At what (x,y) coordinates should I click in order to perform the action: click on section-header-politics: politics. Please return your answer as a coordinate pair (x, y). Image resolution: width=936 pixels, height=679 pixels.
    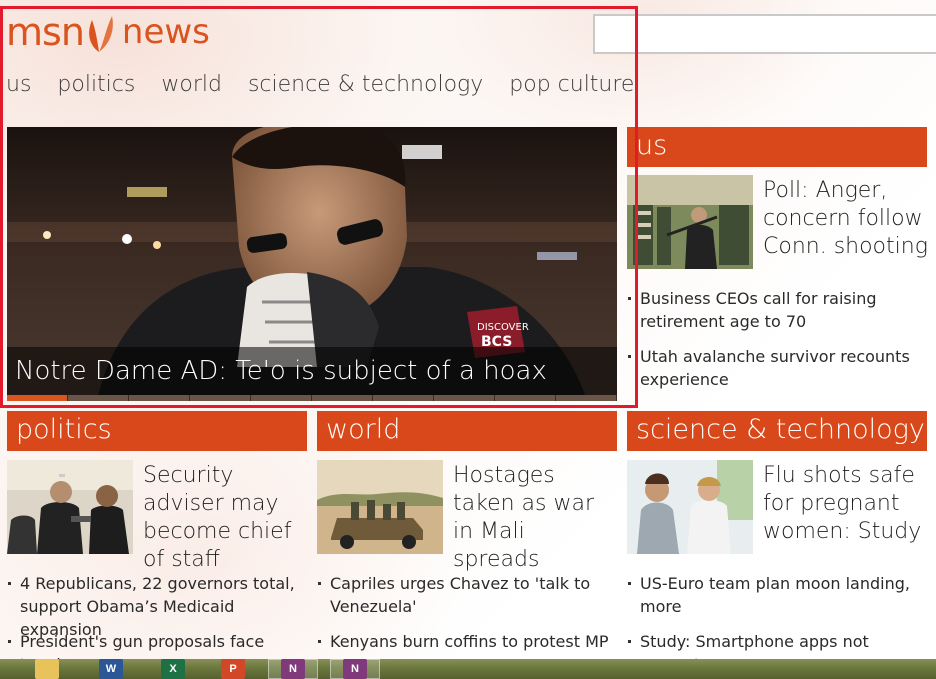
    Looking at the image, I should click on (157, 431).